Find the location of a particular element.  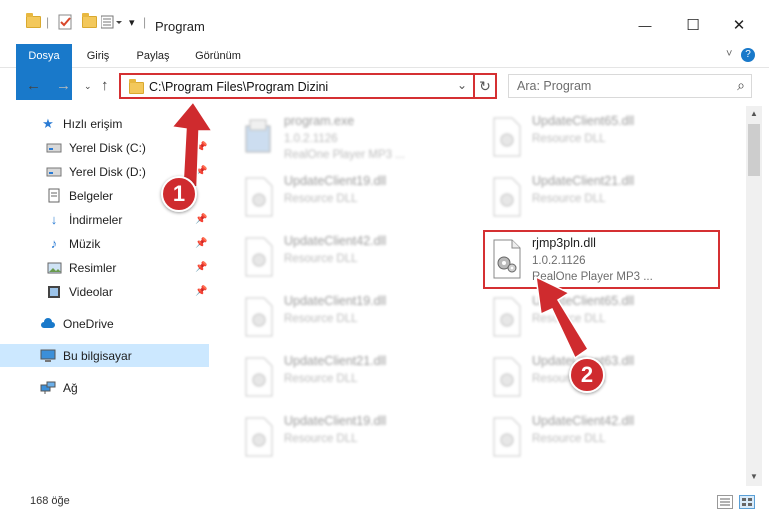

callout-badge-1: 1 is located at coordinates (179, 194).